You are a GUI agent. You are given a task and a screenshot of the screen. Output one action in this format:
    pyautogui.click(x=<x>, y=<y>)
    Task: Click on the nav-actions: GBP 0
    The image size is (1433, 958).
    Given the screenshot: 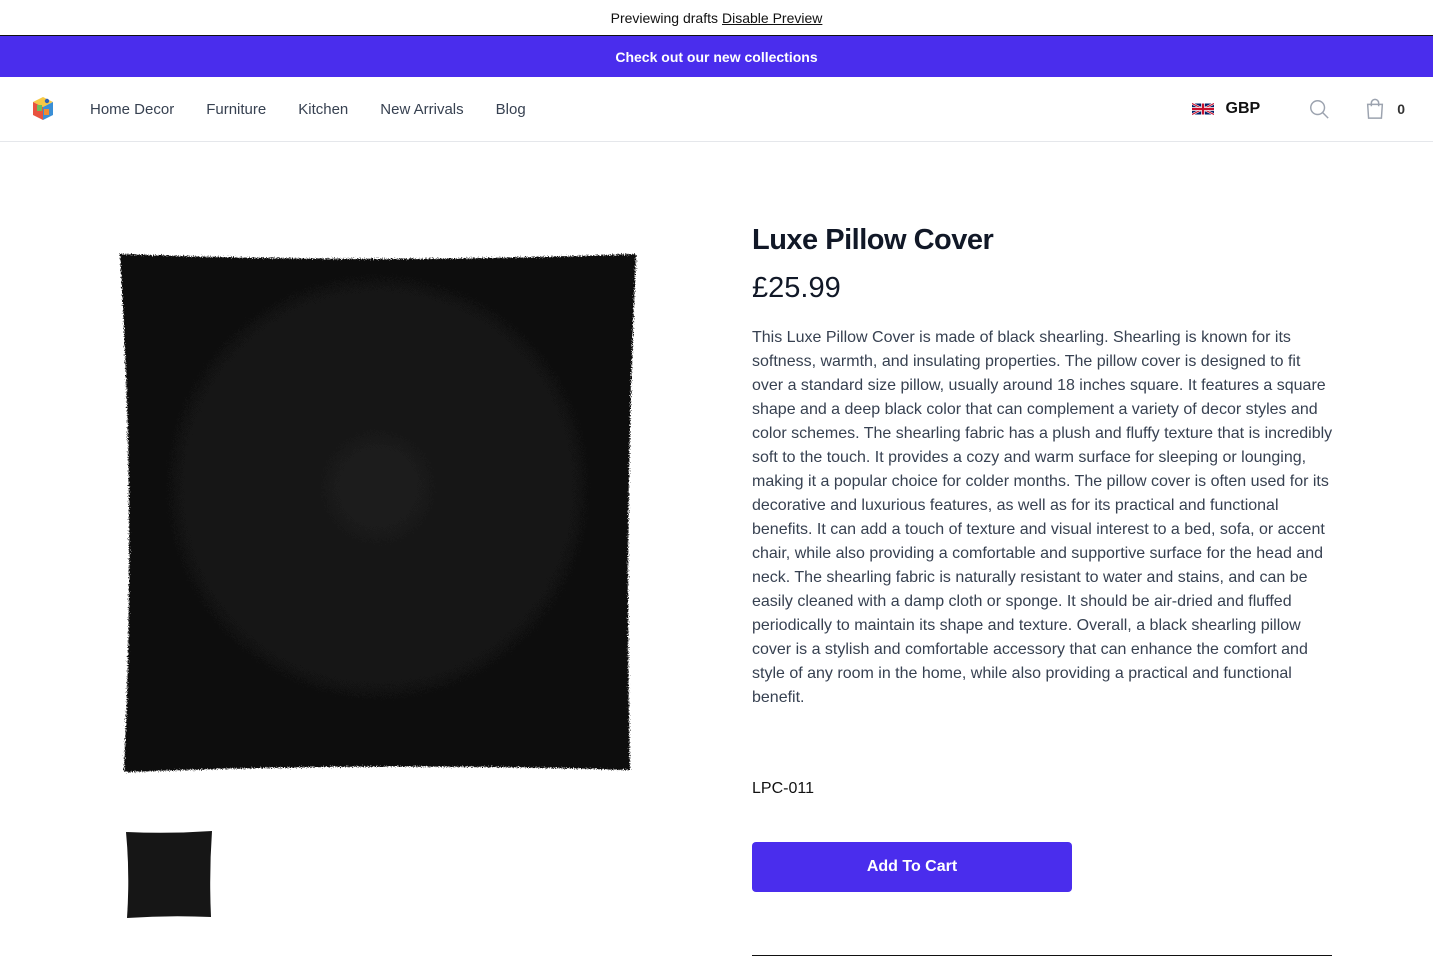 What is the action you would take?
    pyautogui.click(x=1298, y=109)
    